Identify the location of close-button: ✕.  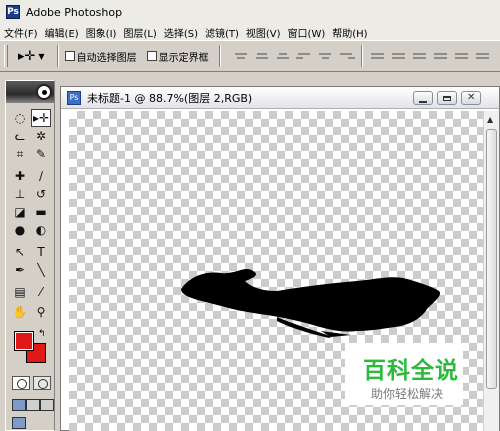
(471, 98).